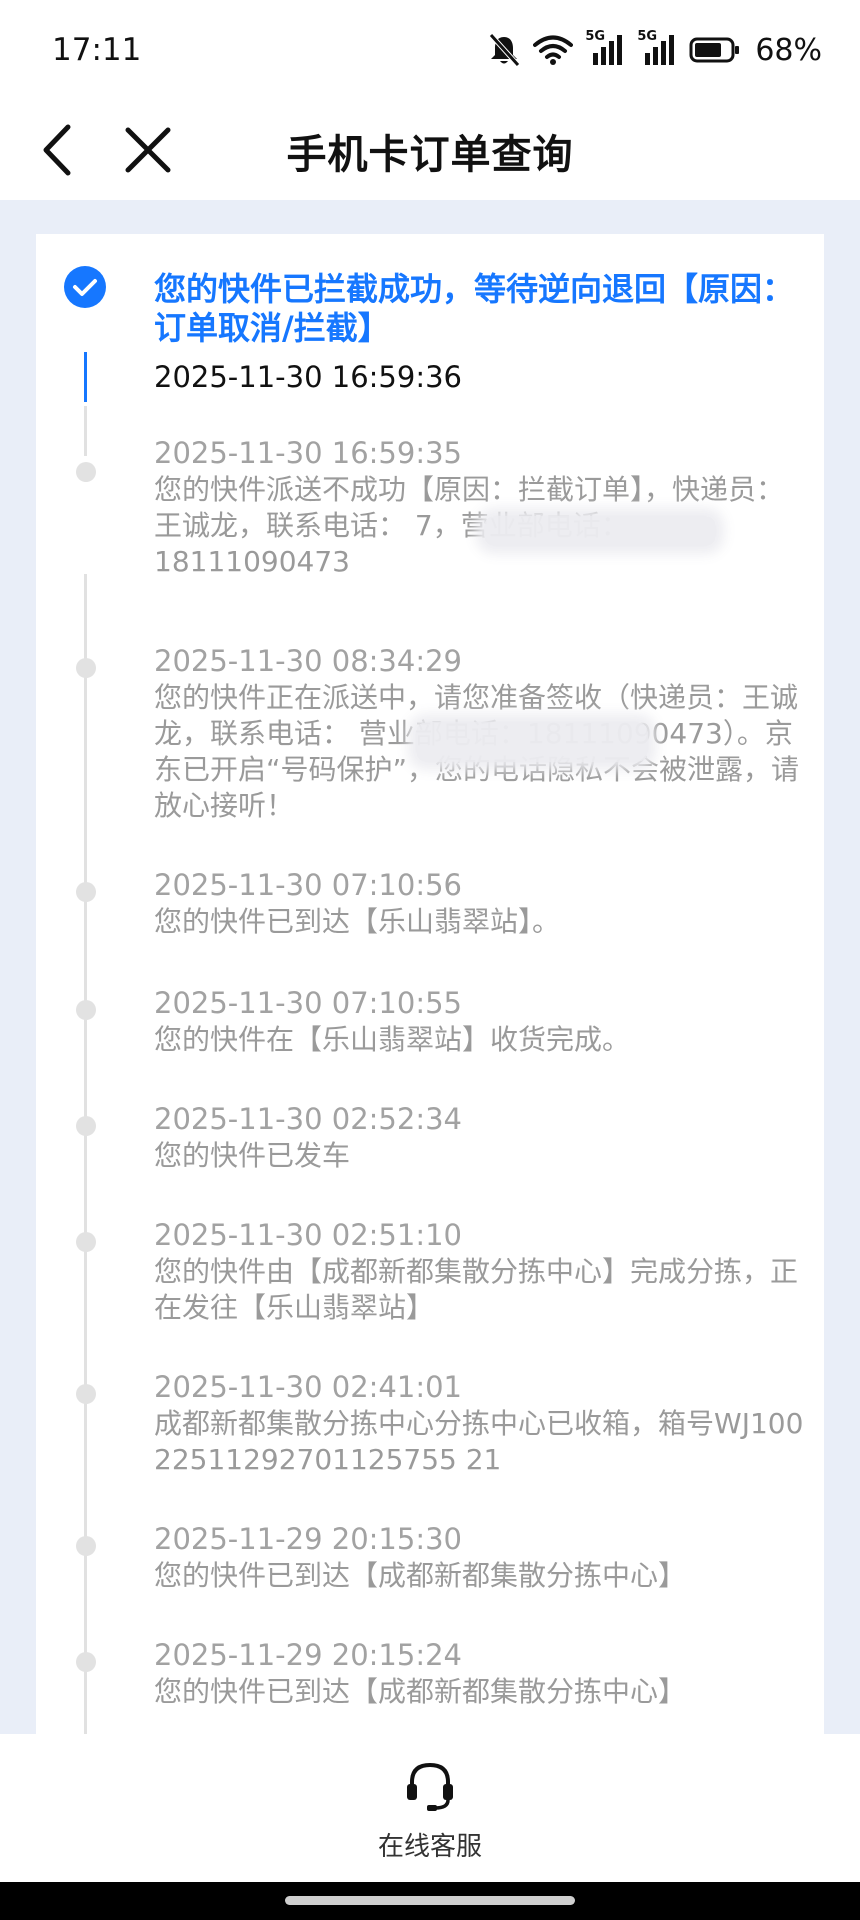 The height and width of the screenshot is (1920, 860). I want to click on battery-percentage: 68%, so click(788, 50).